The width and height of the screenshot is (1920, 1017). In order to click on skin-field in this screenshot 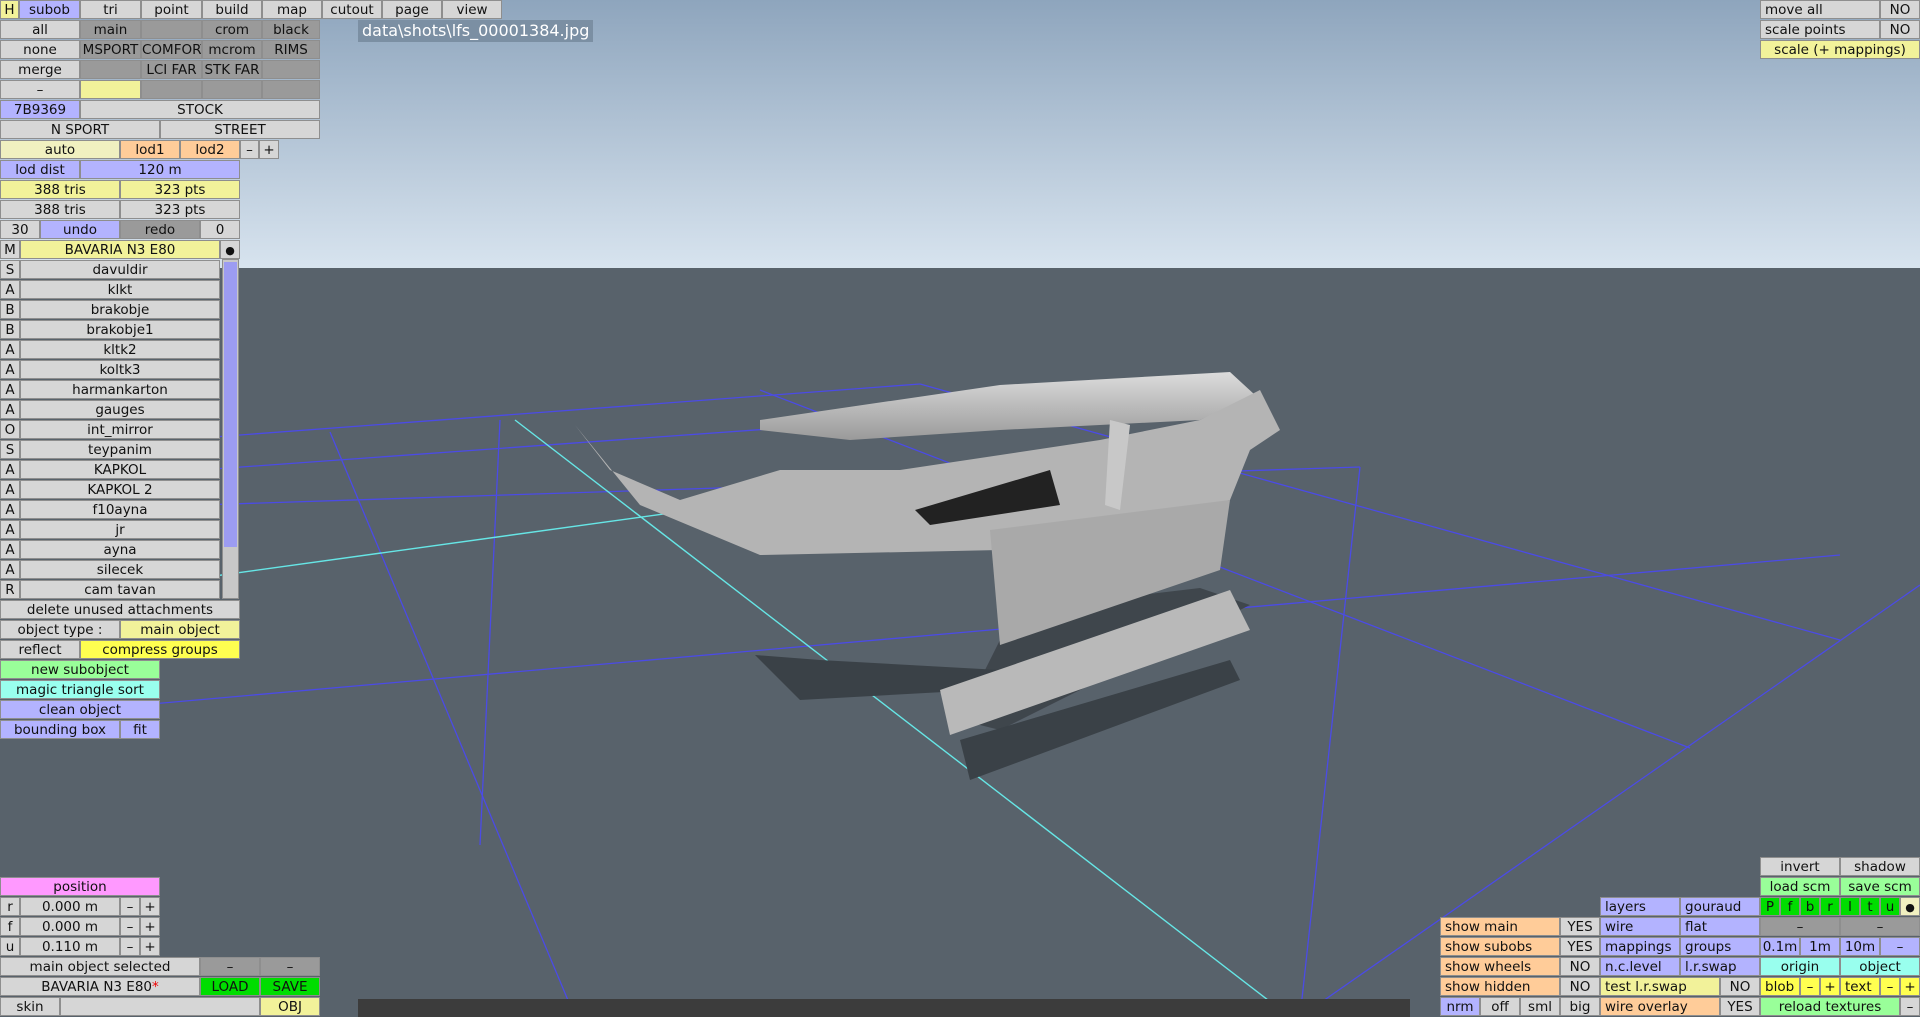, I will do `click(160, 1006)`.